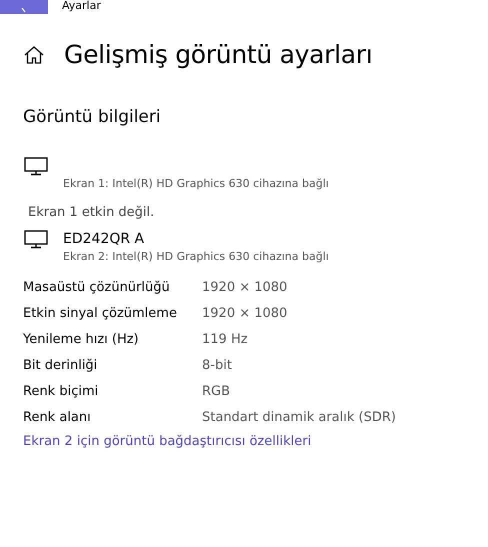  I want to click on page-title: Gelişmiş görüntü ayarları, so click(218, 54).